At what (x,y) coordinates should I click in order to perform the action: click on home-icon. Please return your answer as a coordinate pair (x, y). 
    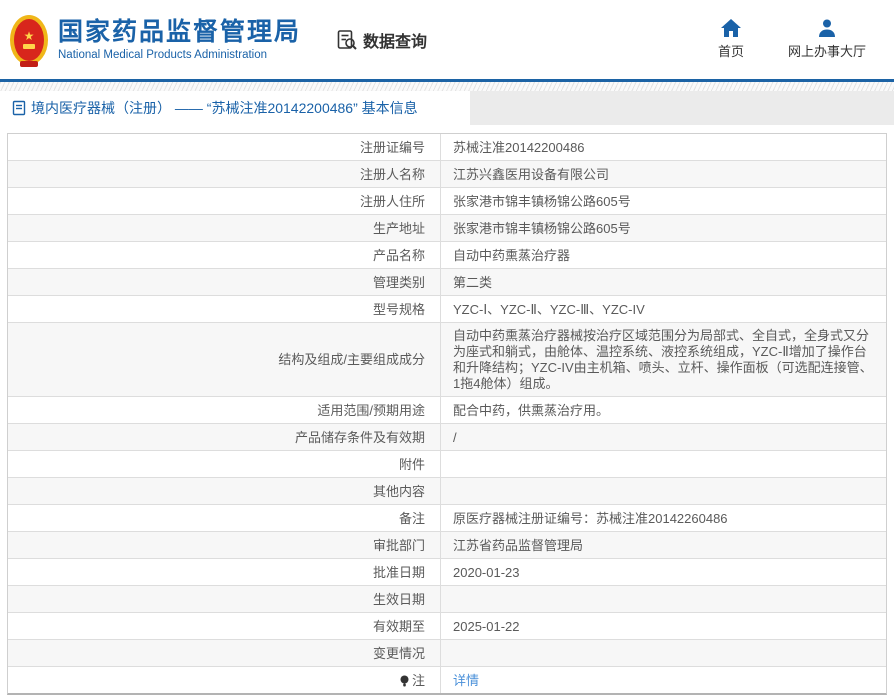
    Looking at the image, I should click on (730, 28).